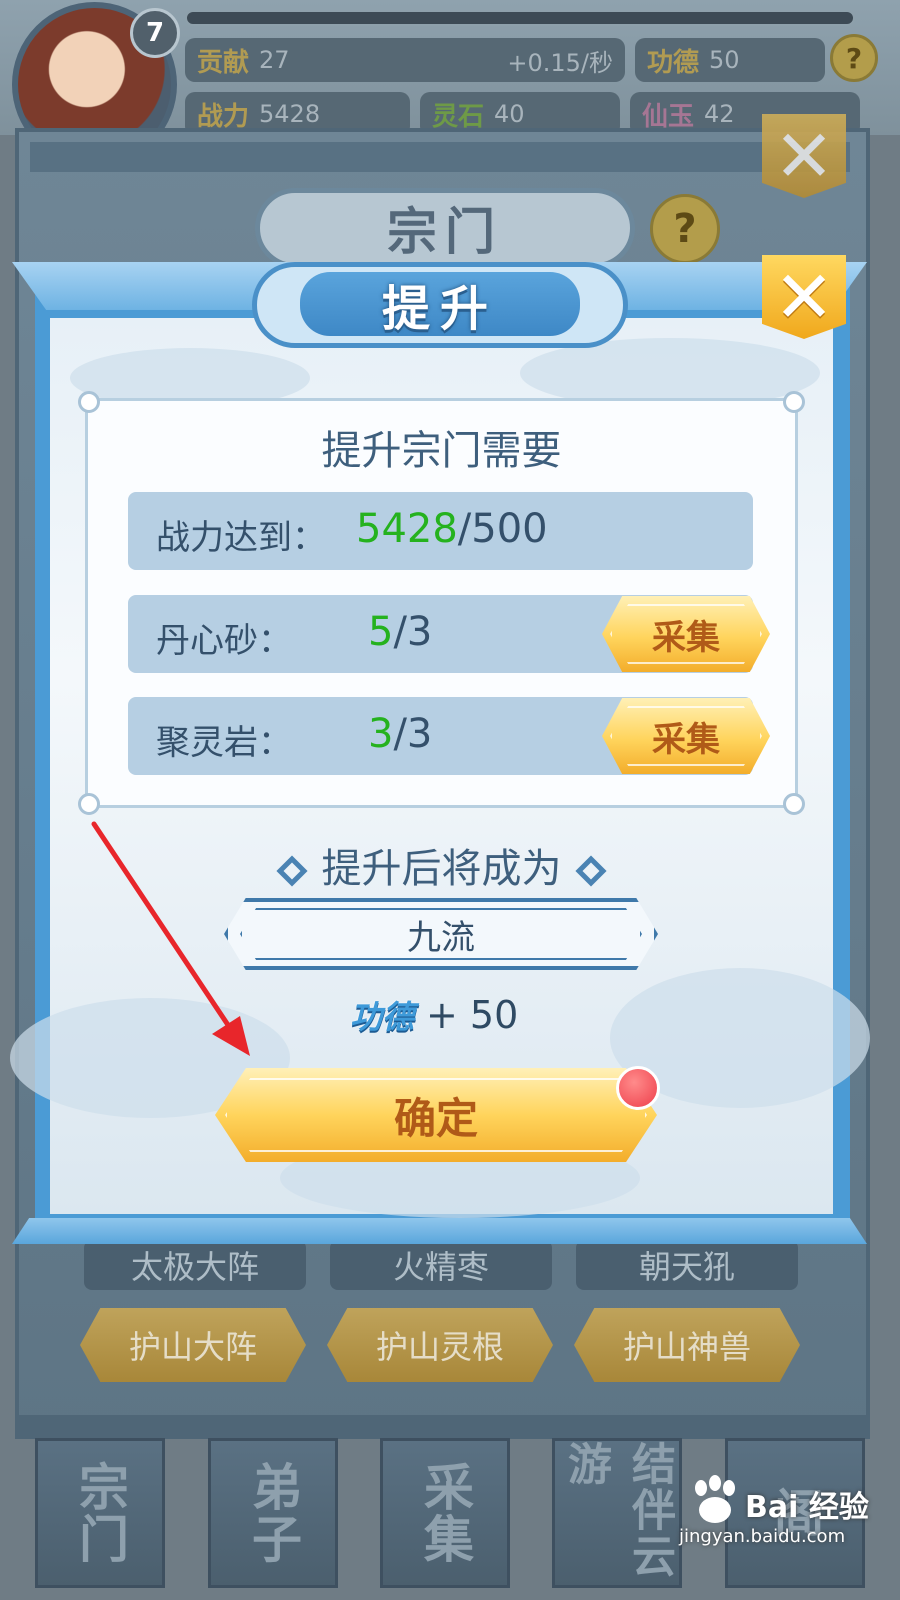 Image resolution: width=900 pixels, height=1600 pixels. Describe the element at coordinates (804, 297) in the screenshot. I see `dialog-close-icon: ✕` at that location.